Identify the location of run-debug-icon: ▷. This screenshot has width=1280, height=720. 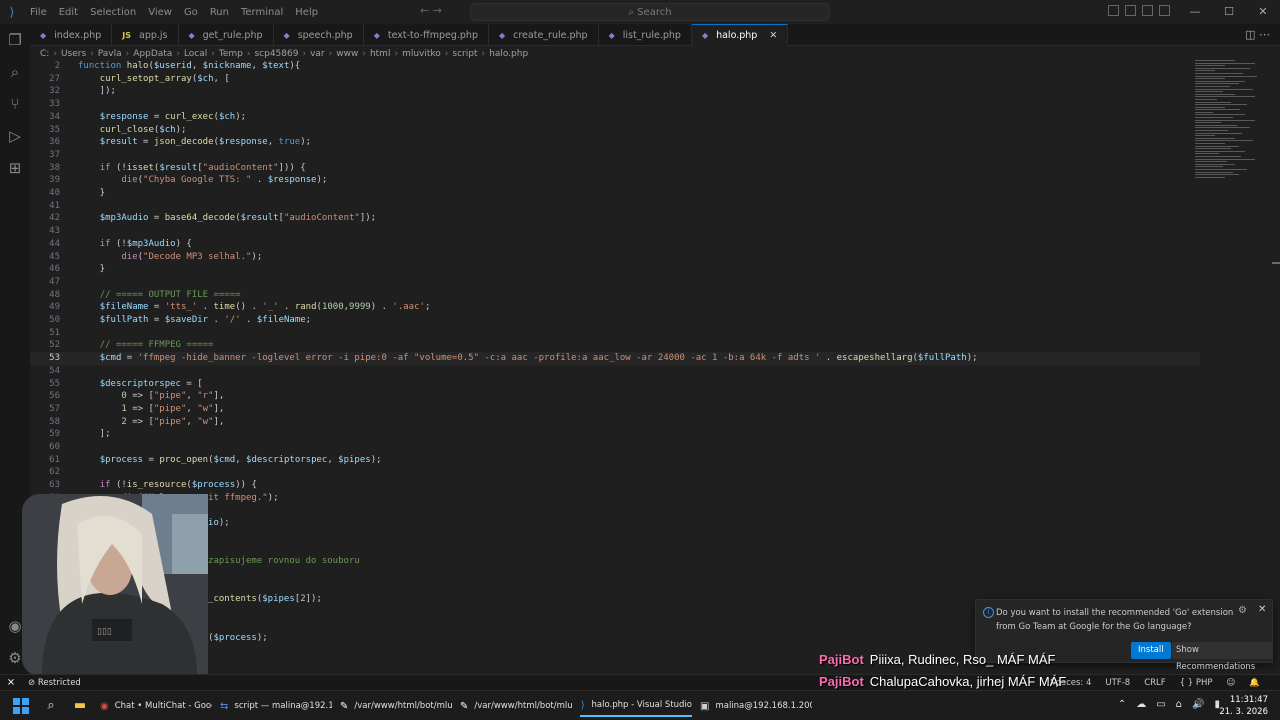
(15, 136).